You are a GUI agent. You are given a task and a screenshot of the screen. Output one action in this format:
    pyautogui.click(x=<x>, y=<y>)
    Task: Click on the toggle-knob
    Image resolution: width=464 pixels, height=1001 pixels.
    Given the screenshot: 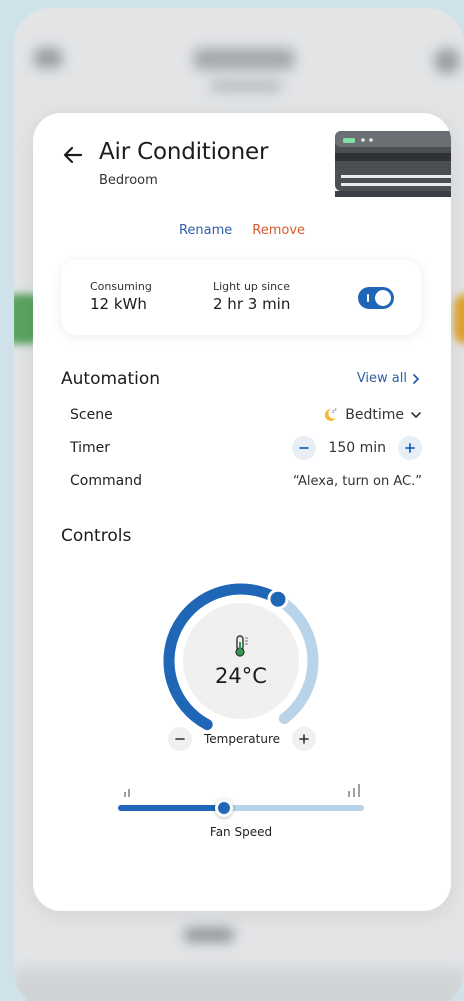 What is the action you would take?
    pyautogui.click(x=383, y=298)
    